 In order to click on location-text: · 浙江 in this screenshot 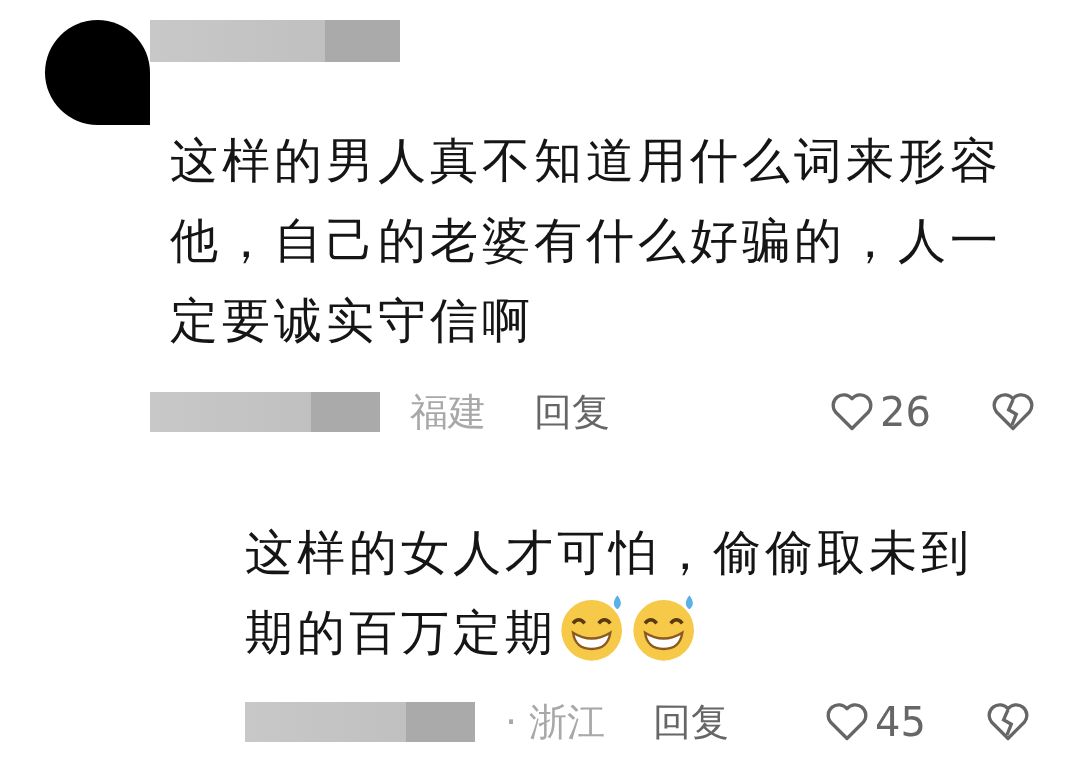, I will do `click(555, 722)`.